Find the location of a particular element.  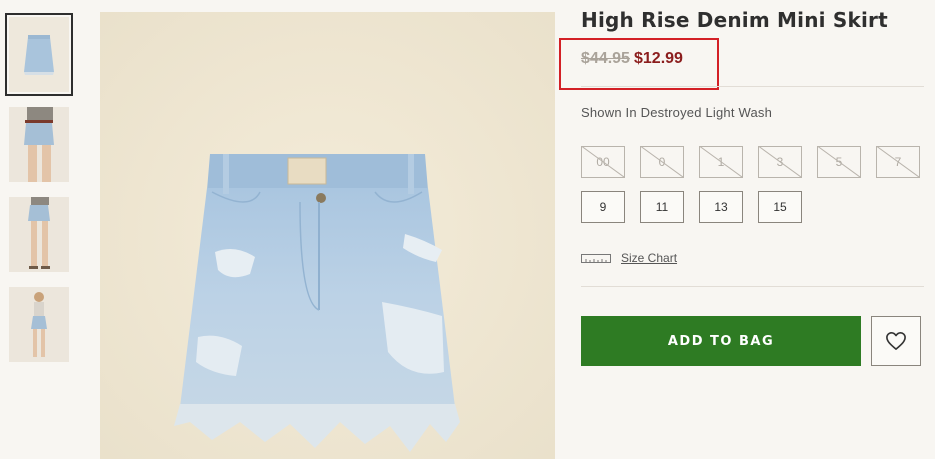

size-option-9: 9 is located at coordinates (603, 207).